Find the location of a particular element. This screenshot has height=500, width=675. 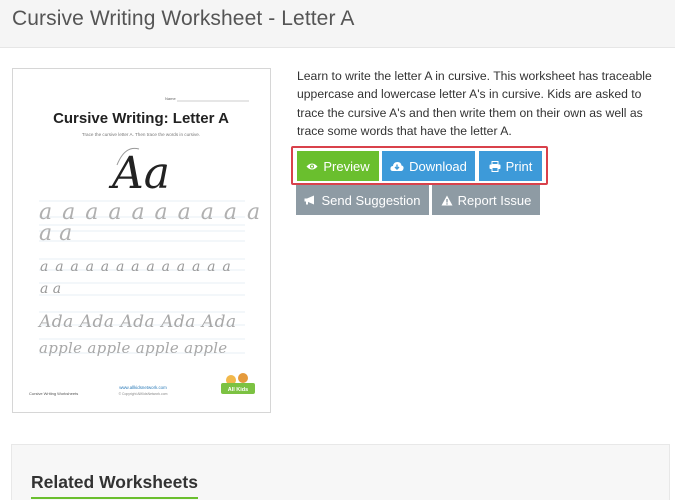

print-label: Print is located at coordinates (519, 166).